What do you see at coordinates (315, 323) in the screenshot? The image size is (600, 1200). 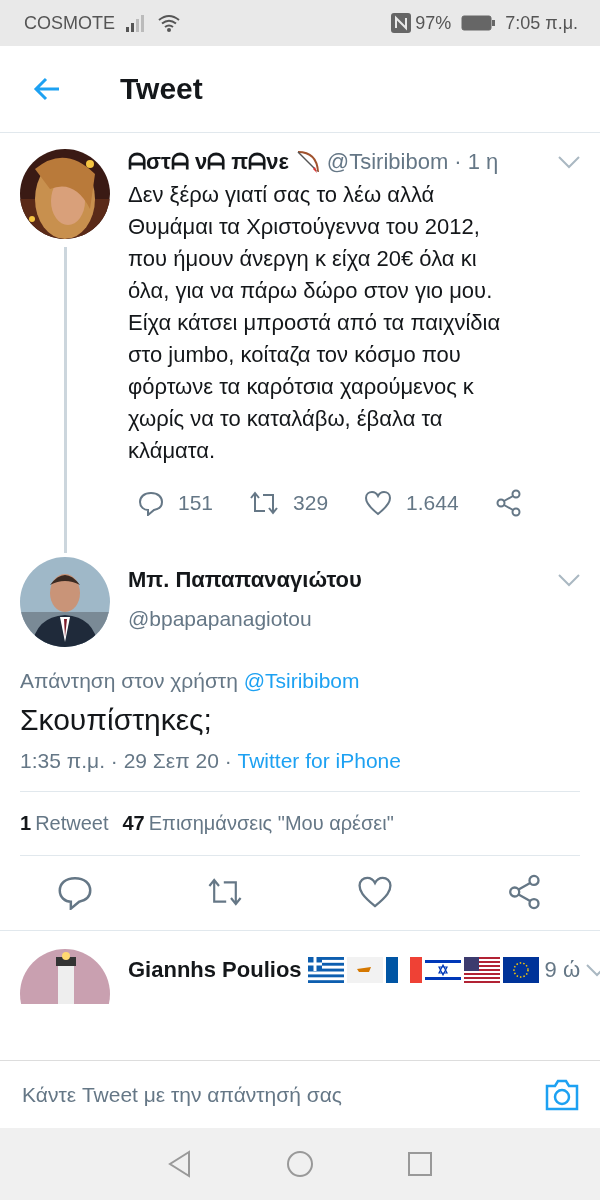 I see `tweet-text: Δεν ξέρω γιατί σας το λέω αλλά Θυμάμαι τα Χριστούγεννα του 2012, που ήμουν άνεργη κ είχα 20€ όλα κι όλα, για να πάρω δώρο στον γιο μου. Είχα κάτσει μπροστά από τα παιχνίδια στο jumbo, κοίταζα τον κόσμο που φόρτωνε τα καρότσια χαρούμενος κ χωρίς να το καταλάβω, έβαλα τα κλάματα.` at bounding box center [315, 323].